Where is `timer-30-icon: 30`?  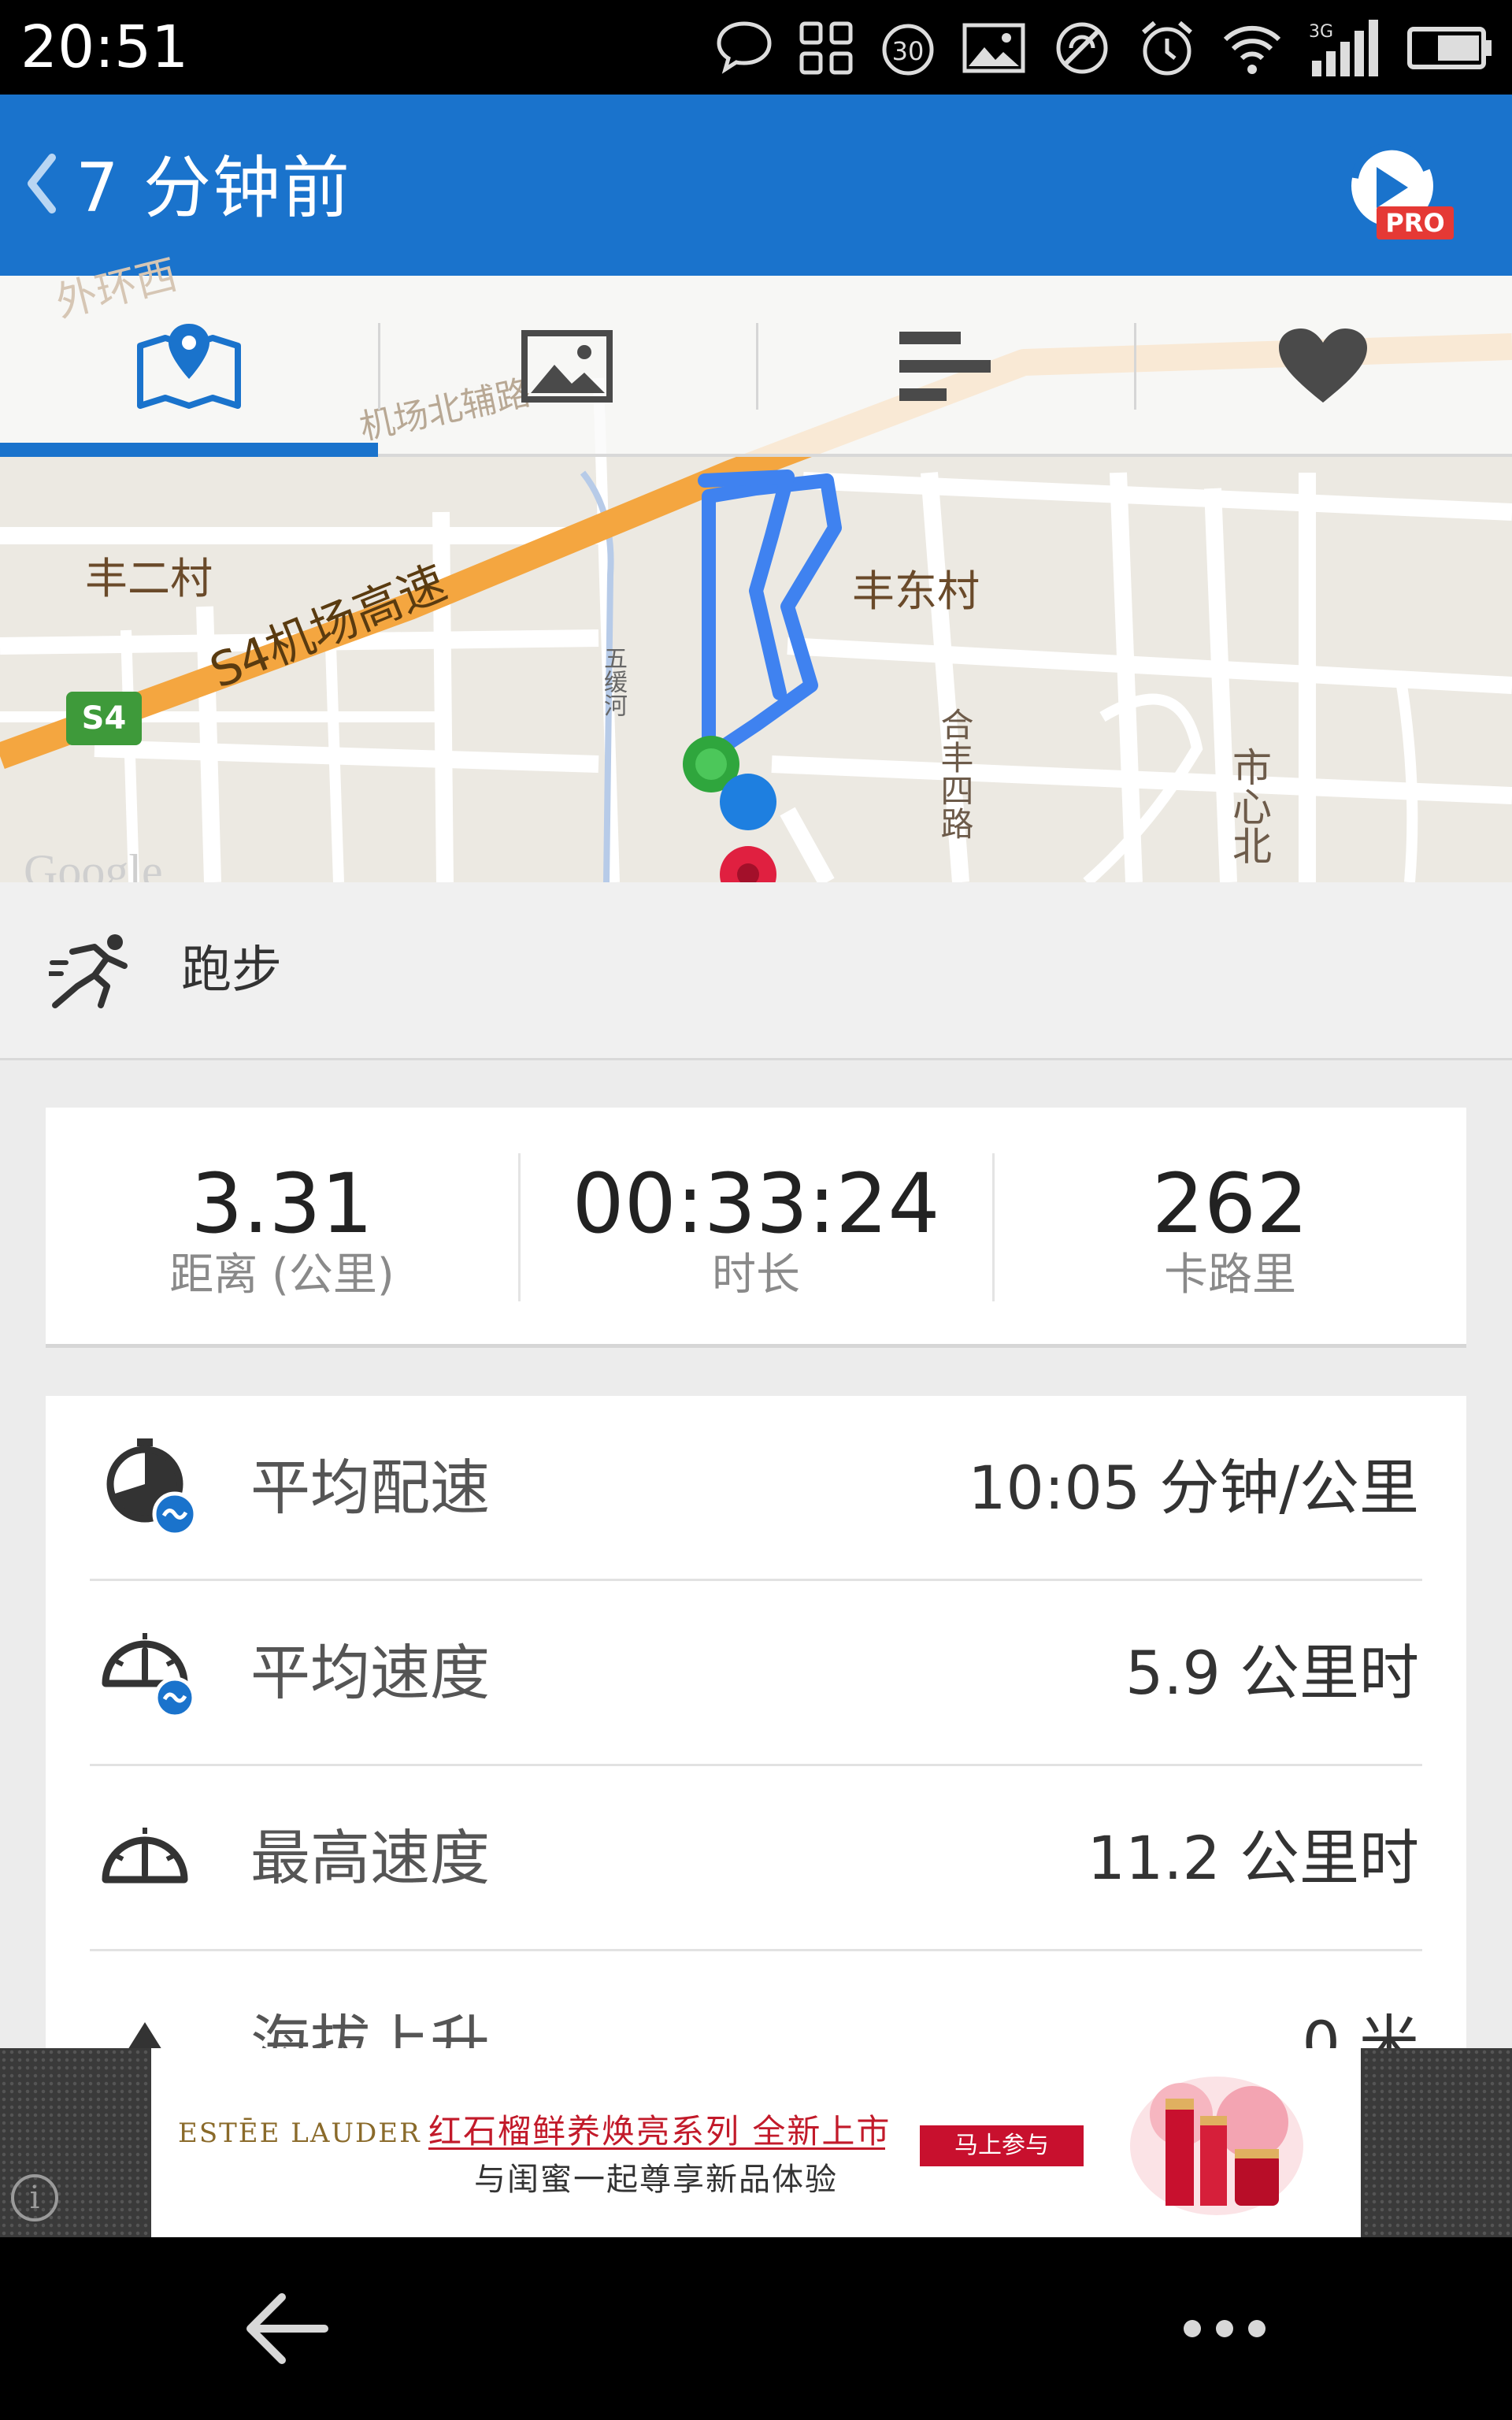
timer-30-icon: 30 is located at coordinates (908, 50).